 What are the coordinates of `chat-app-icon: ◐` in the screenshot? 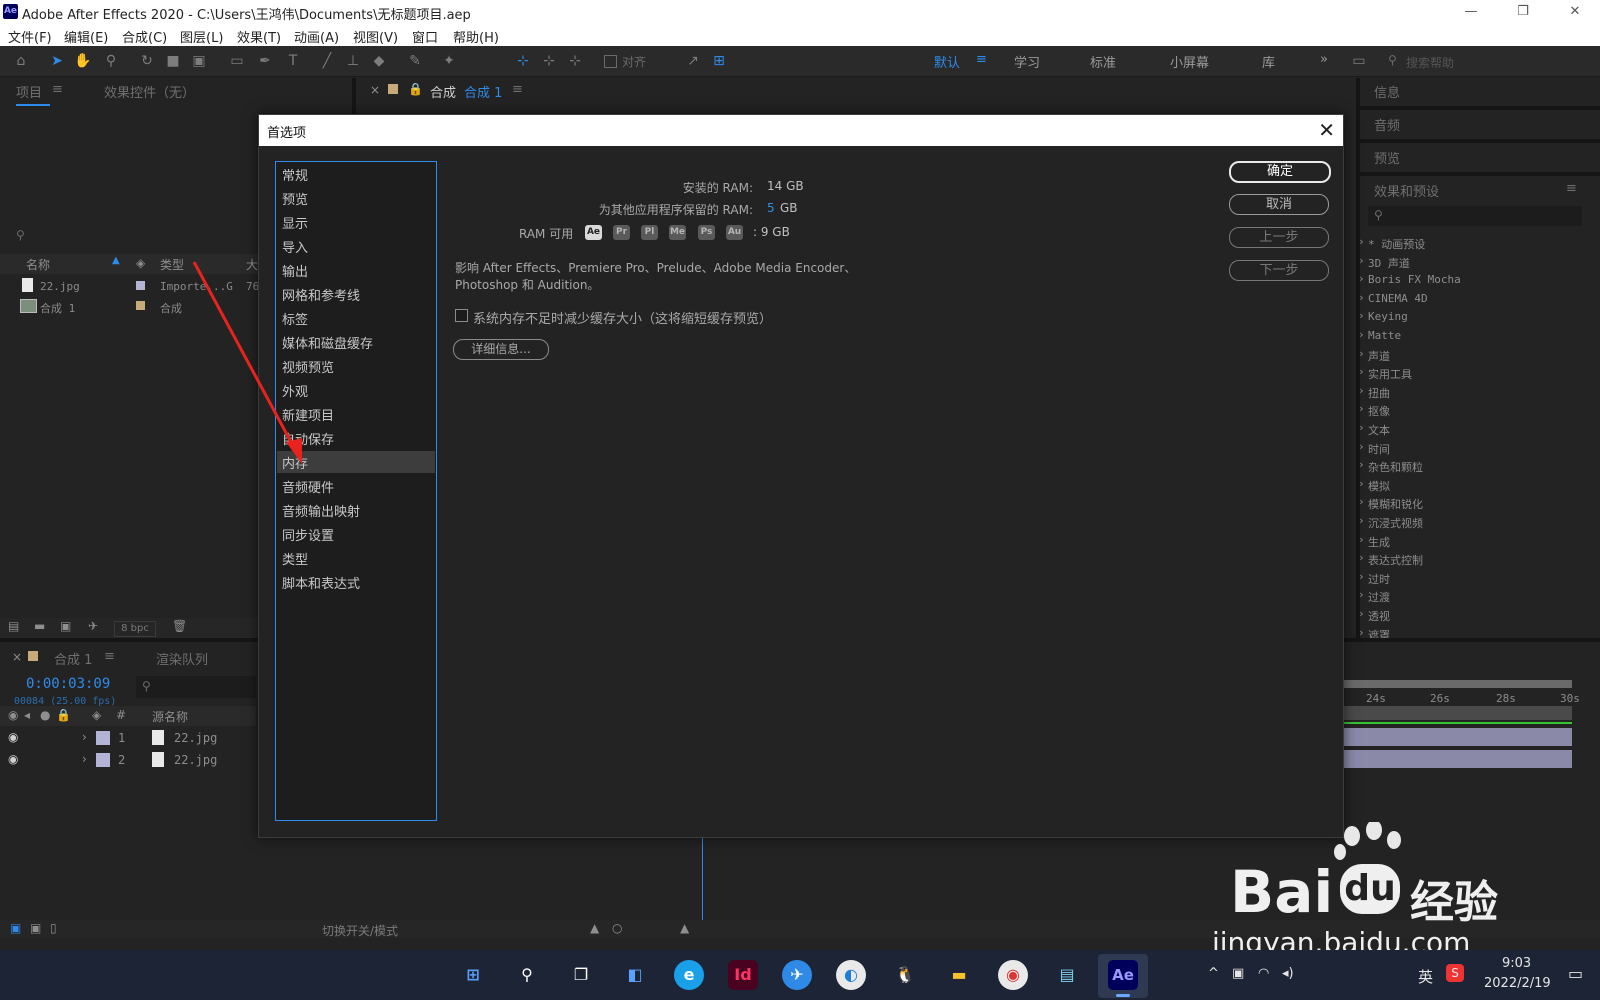 It's located at (851, 975).